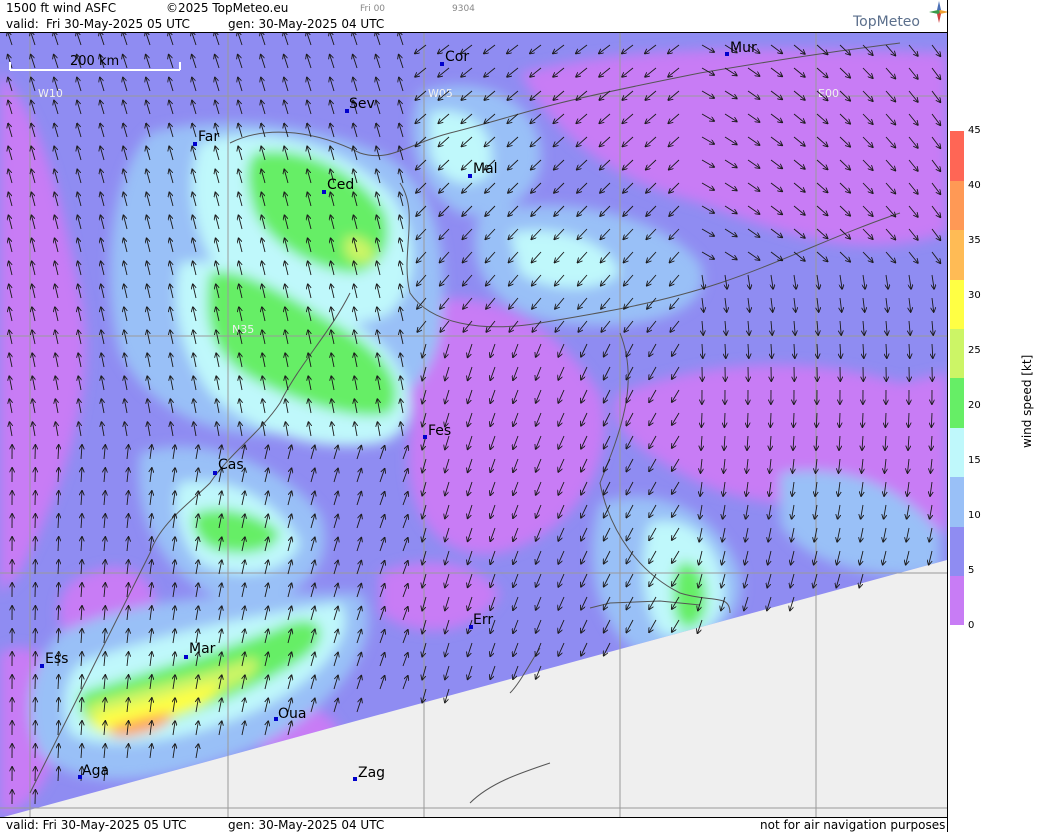 Image resolution: width=1039 pixels, height=832 pixels. I want to click on brand-logo: TopMeteo, so click(901, 15).